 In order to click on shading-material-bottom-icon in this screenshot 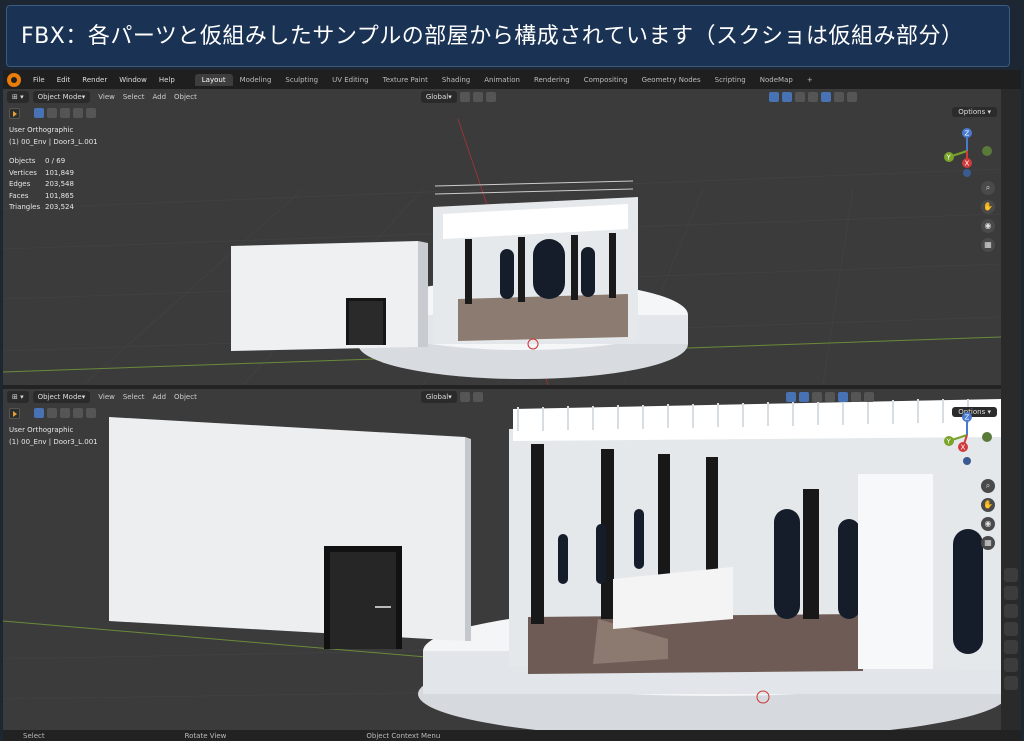, I will do `click(855, 397)`.